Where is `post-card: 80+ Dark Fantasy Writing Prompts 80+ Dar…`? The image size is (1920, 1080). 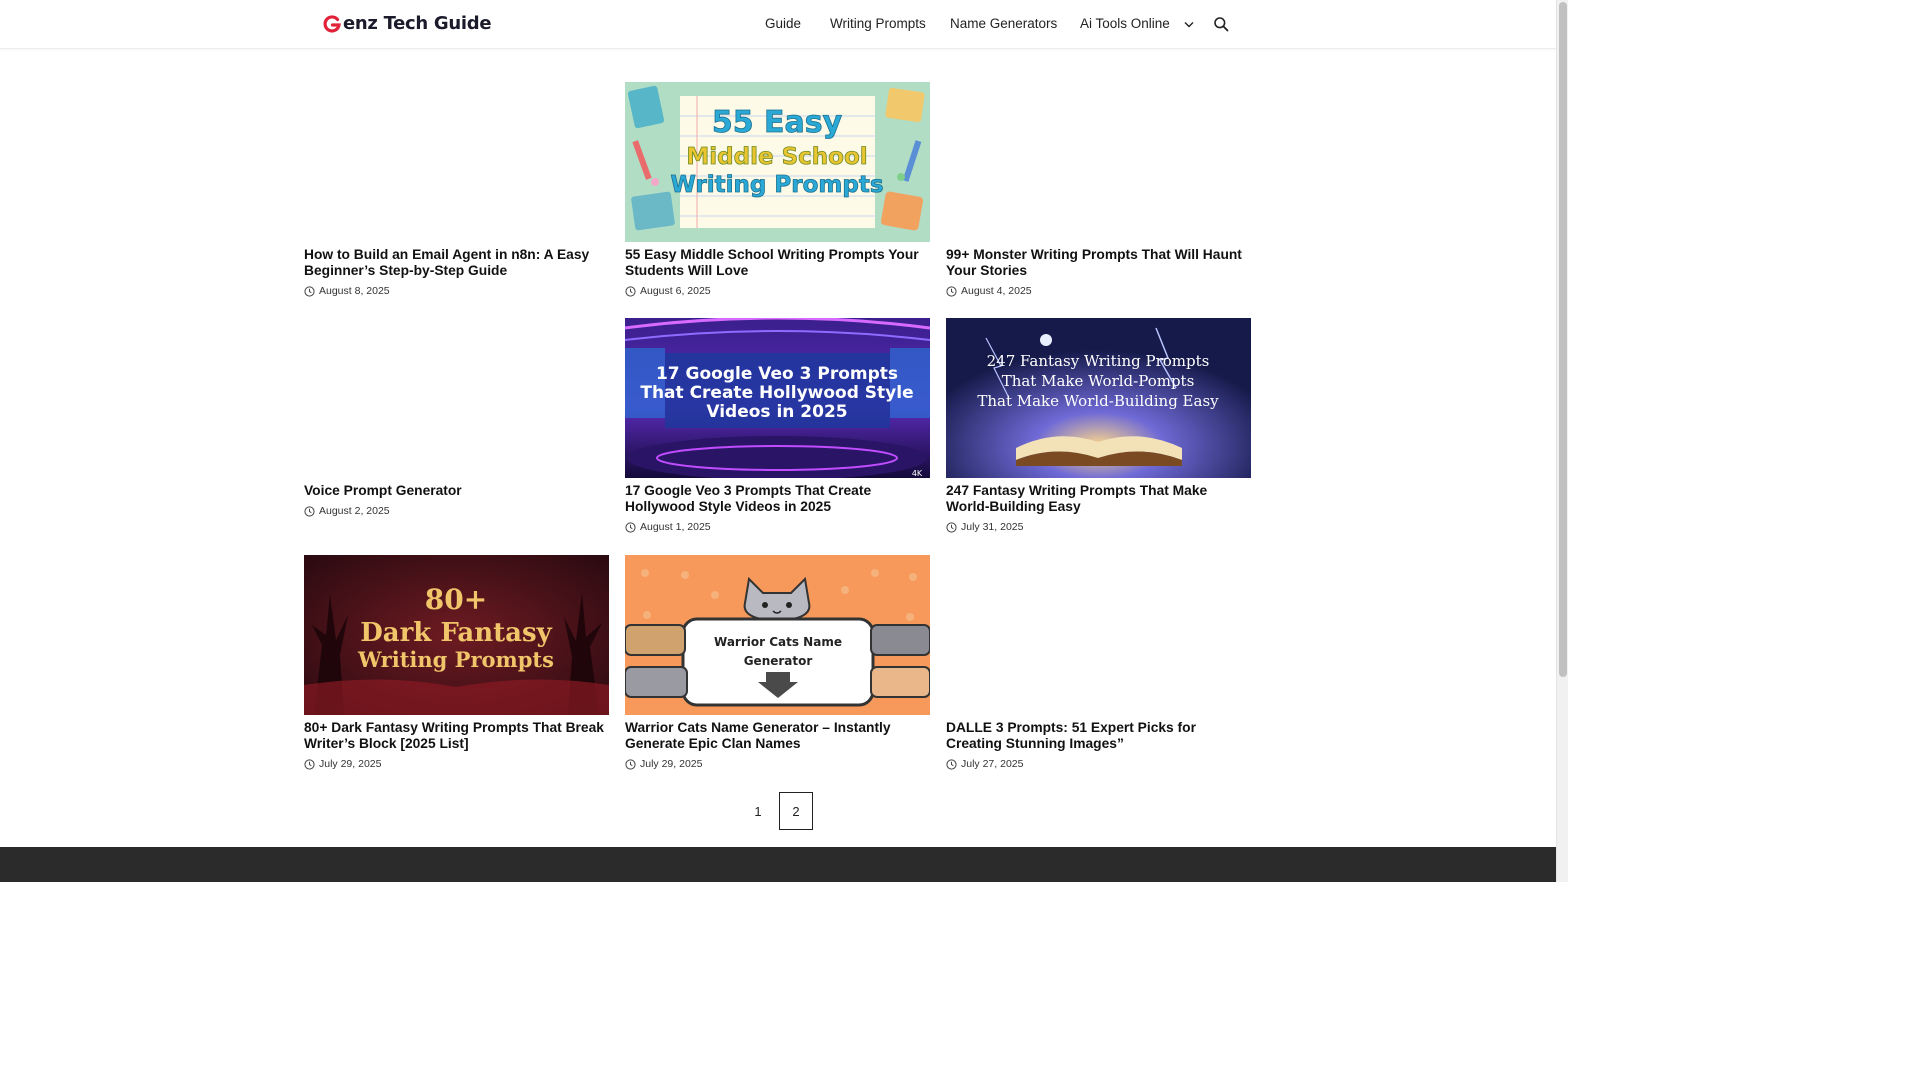 post-card: 80+ Dark Fantasy Writing Prompts 80+ Dar… is located at coordinates (456, 665).